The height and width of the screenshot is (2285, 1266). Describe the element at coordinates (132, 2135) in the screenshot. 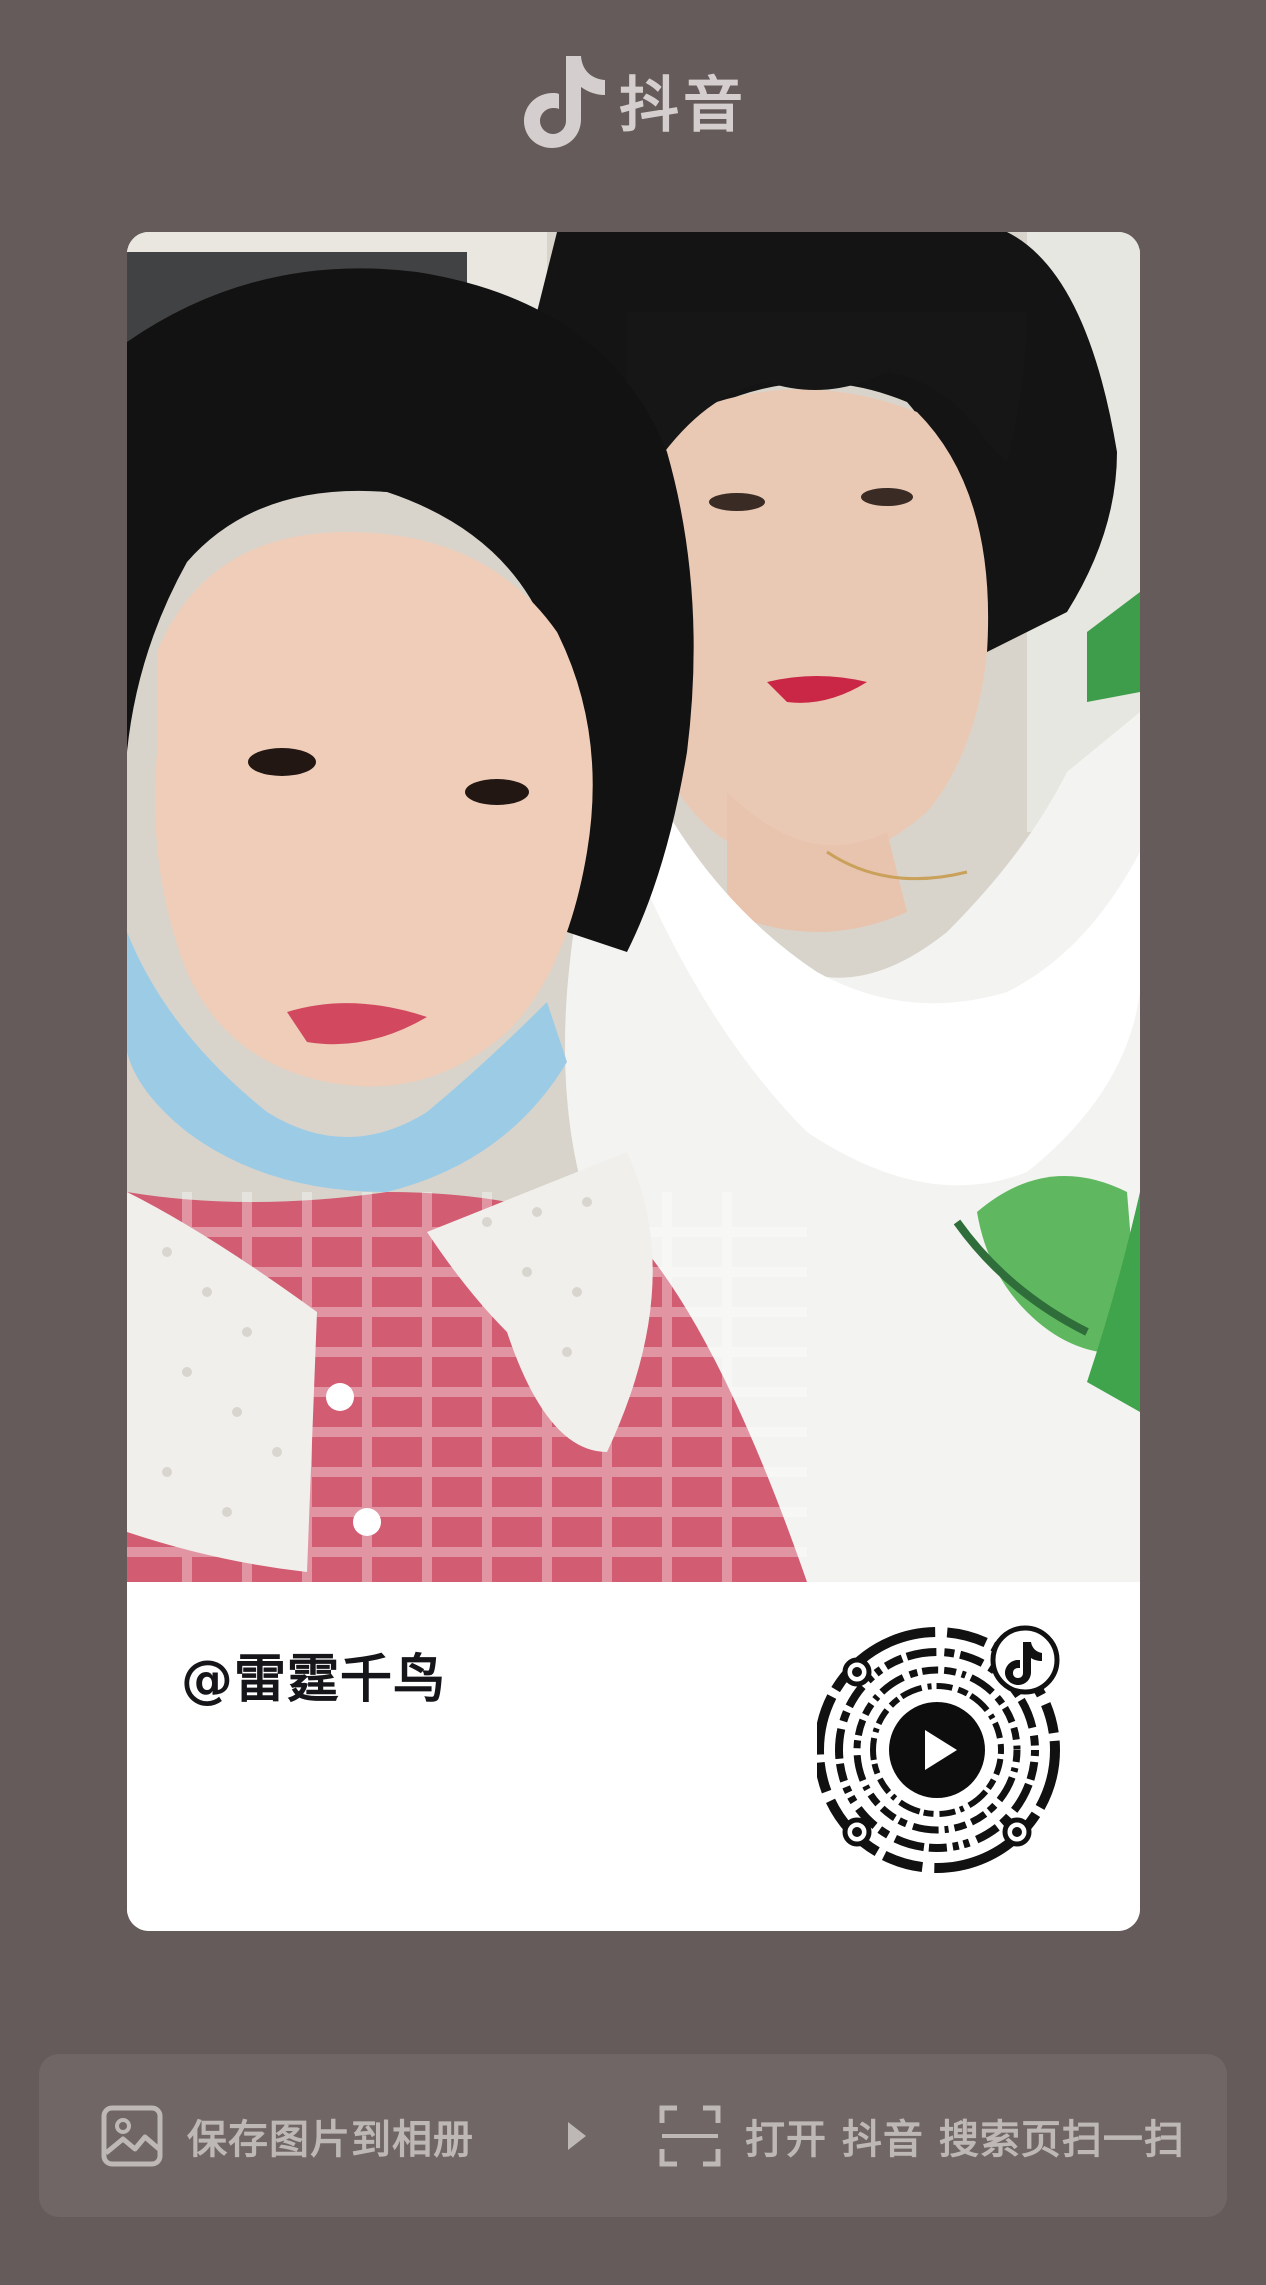

I see `image-icon` at that location.